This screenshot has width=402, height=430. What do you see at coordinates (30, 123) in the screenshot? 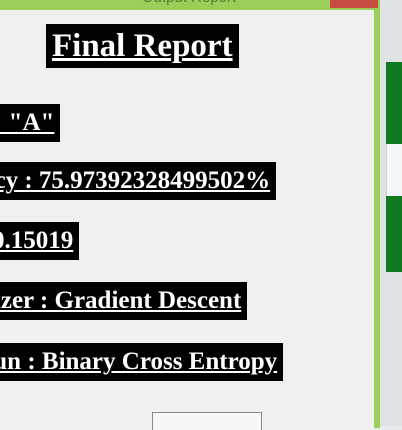
I see `report-line-label: : "A"` at bounding box center [30, 123].